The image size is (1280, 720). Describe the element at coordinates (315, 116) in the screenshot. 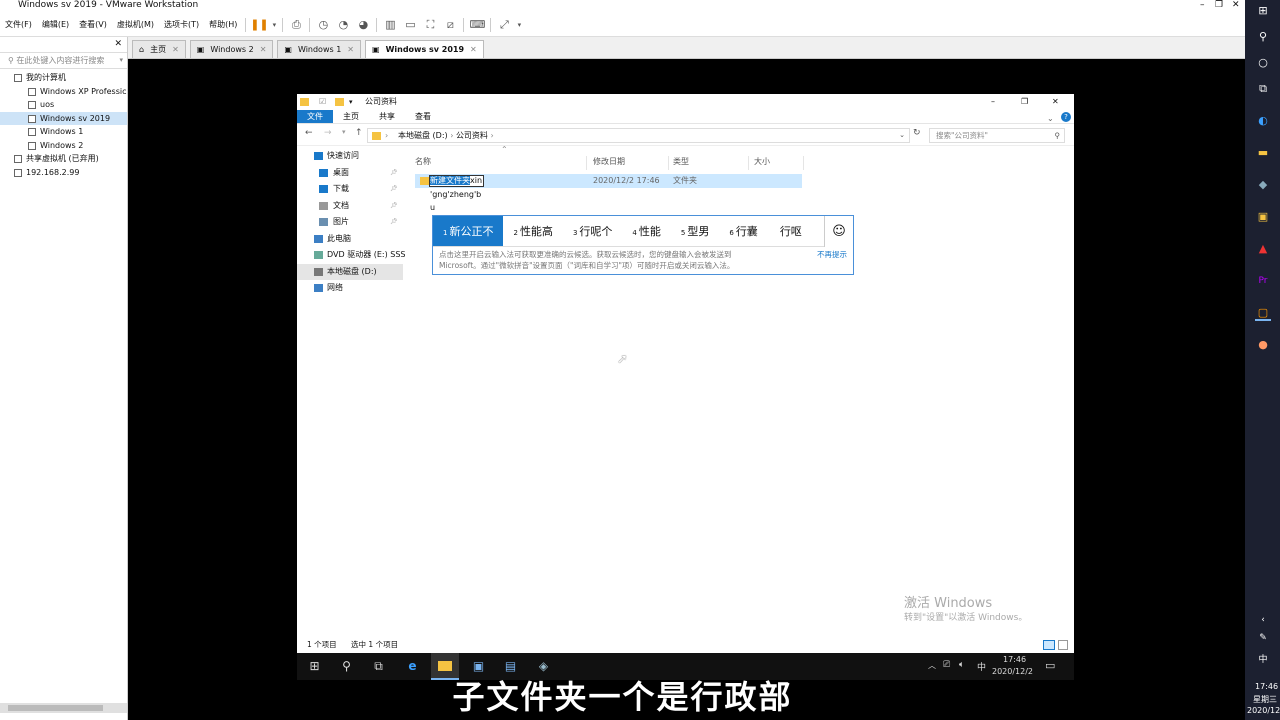

I see `ribbon-tab-file: 文件` at that location.